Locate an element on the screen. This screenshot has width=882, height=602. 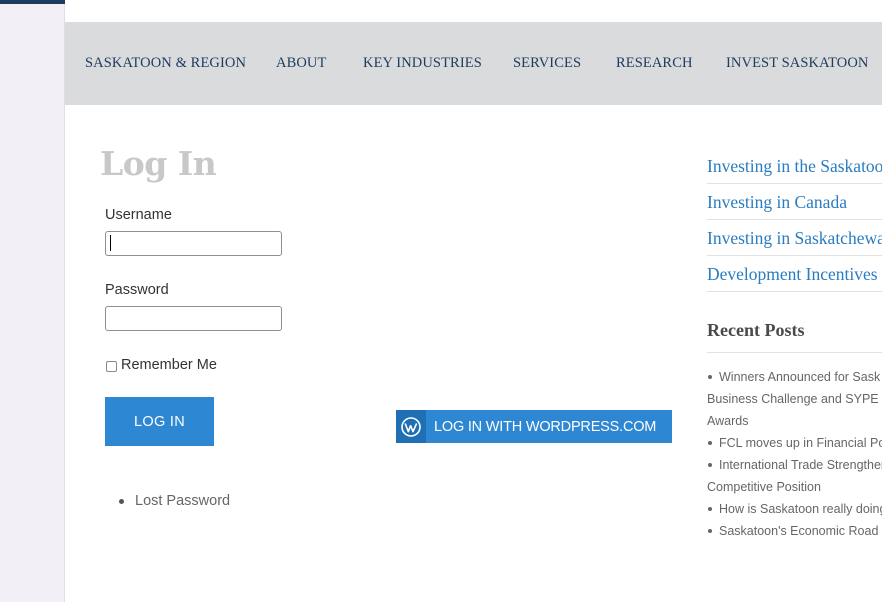
username-input is located at coordinates (193, 243).